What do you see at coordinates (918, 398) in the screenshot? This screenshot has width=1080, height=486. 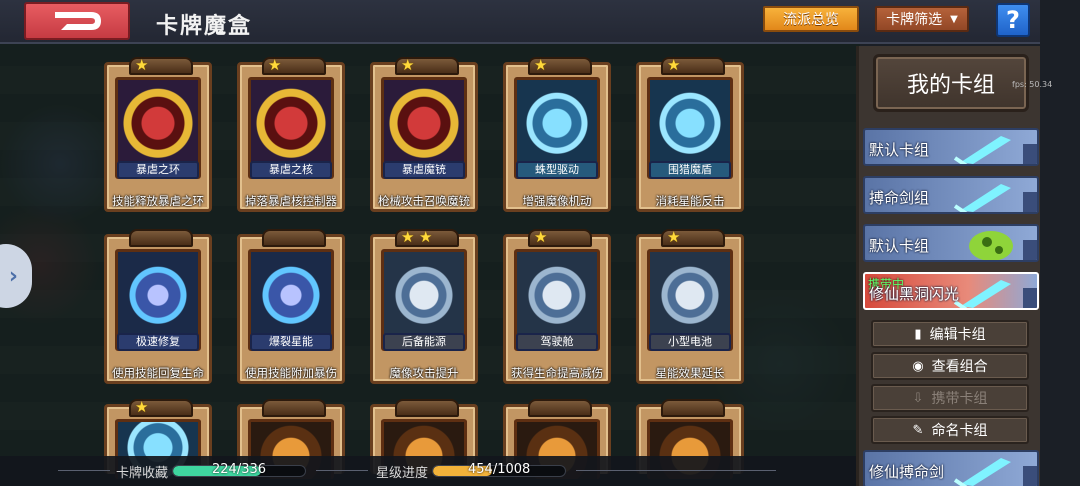 I see `download-icon: ⇩` at bounding box center [918, 398].